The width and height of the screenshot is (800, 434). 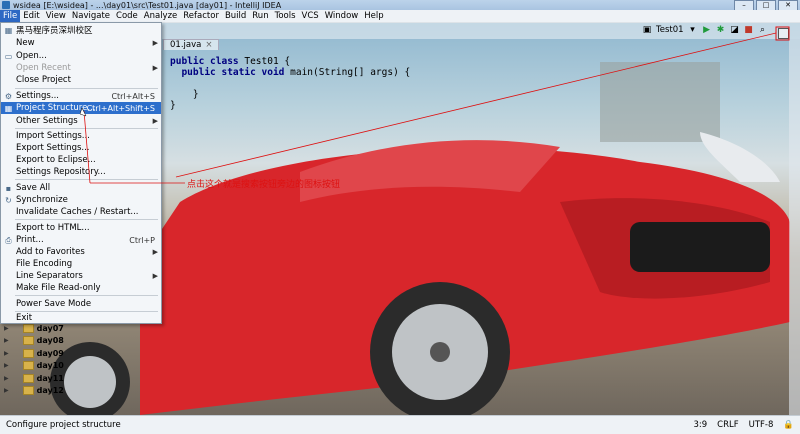 What do you see at coordinates (788, 425) in the screenshot?
I see `lock-icon: 🔒` at bounding box center [788, 425].